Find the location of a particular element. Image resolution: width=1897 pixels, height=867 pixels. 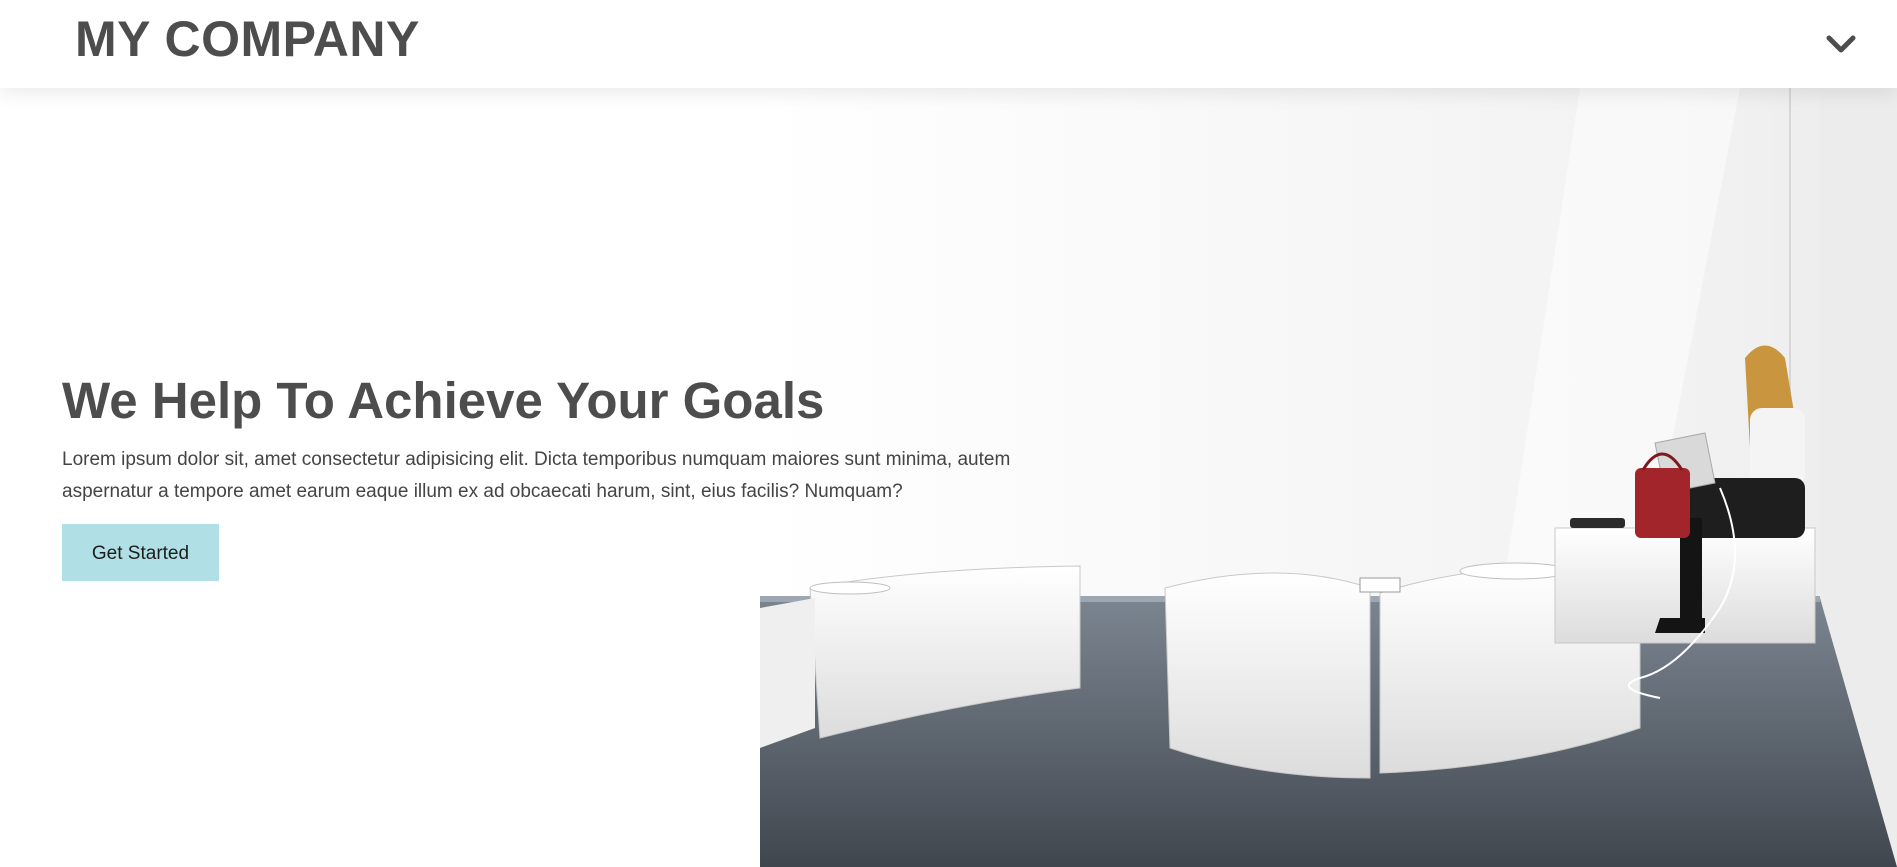

chevron-down-icon is located at coordinates (1841, 44).